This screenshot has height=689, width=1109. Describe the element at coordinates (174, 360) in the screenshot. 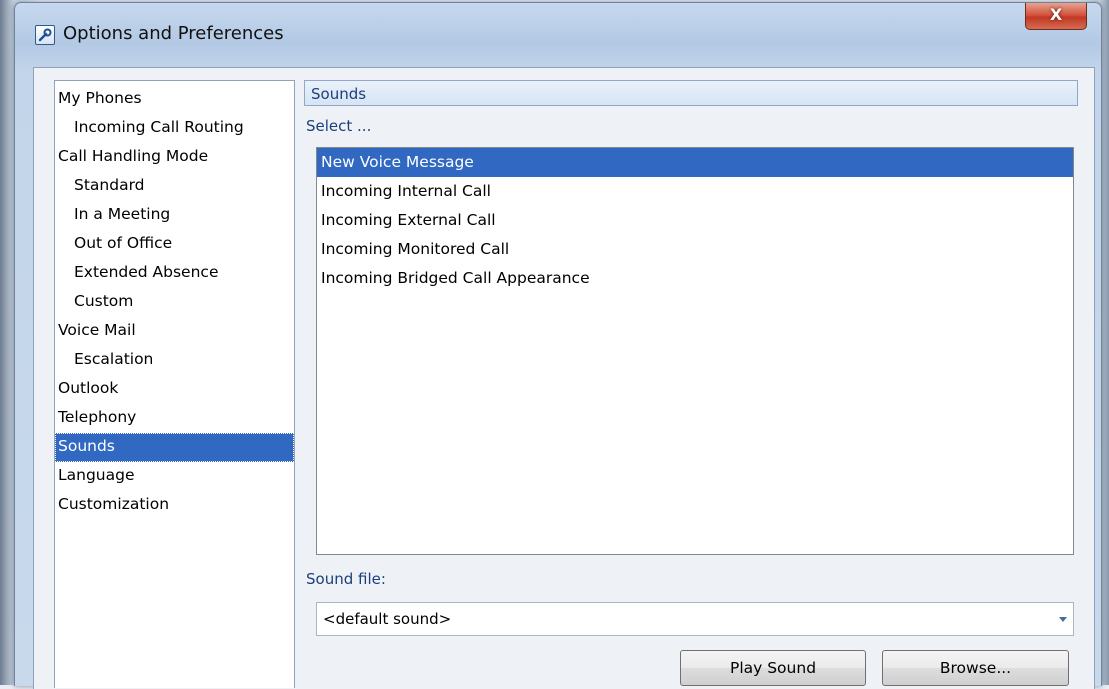

I see `nav-item-escalation: Escalation` at that location.